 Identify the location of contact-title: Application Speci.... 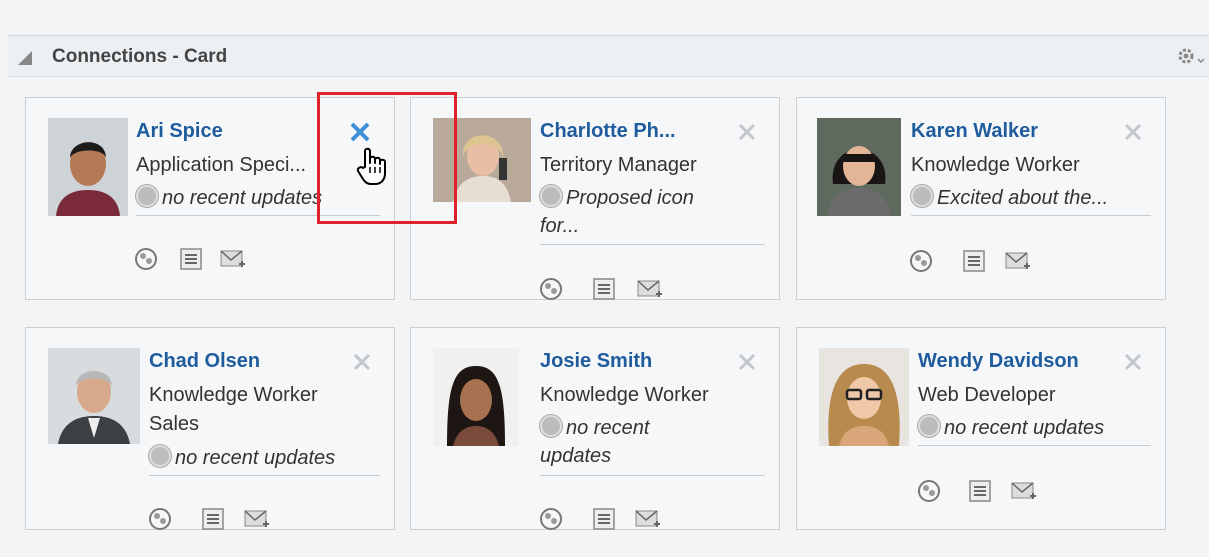
(221, 165).